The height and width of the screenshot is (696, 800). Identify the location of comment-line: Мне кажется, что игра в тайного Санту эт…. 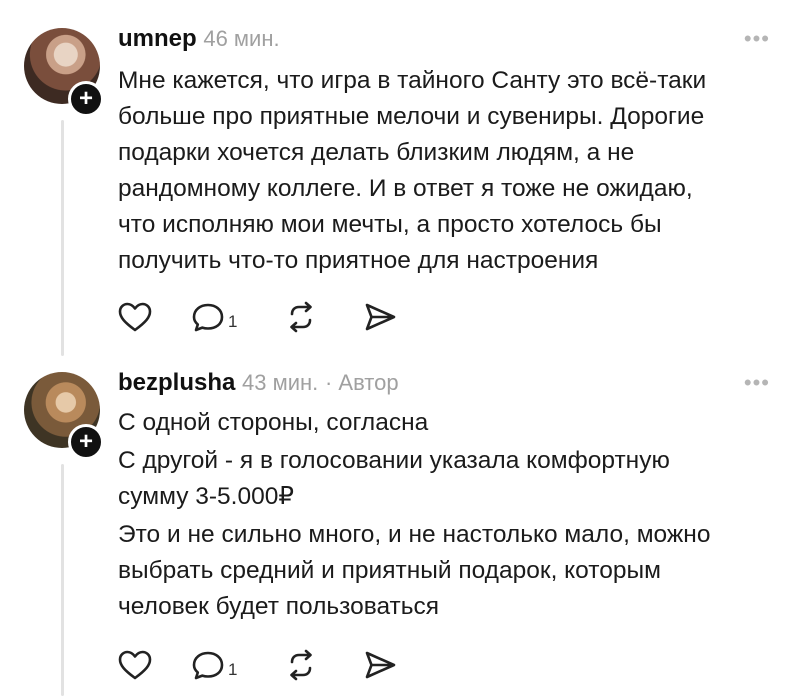
(412, 80).